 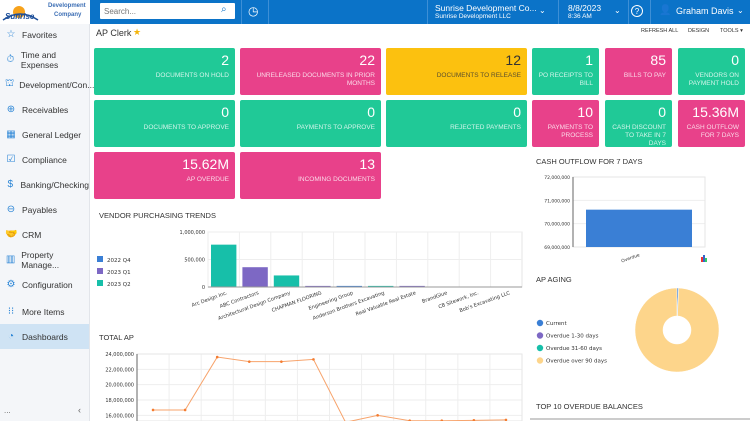 What do you see at coordinates (192, 233) in the screenshot?
I see `y-tick-label: 1,000,000` at bounding box center [192, 233].